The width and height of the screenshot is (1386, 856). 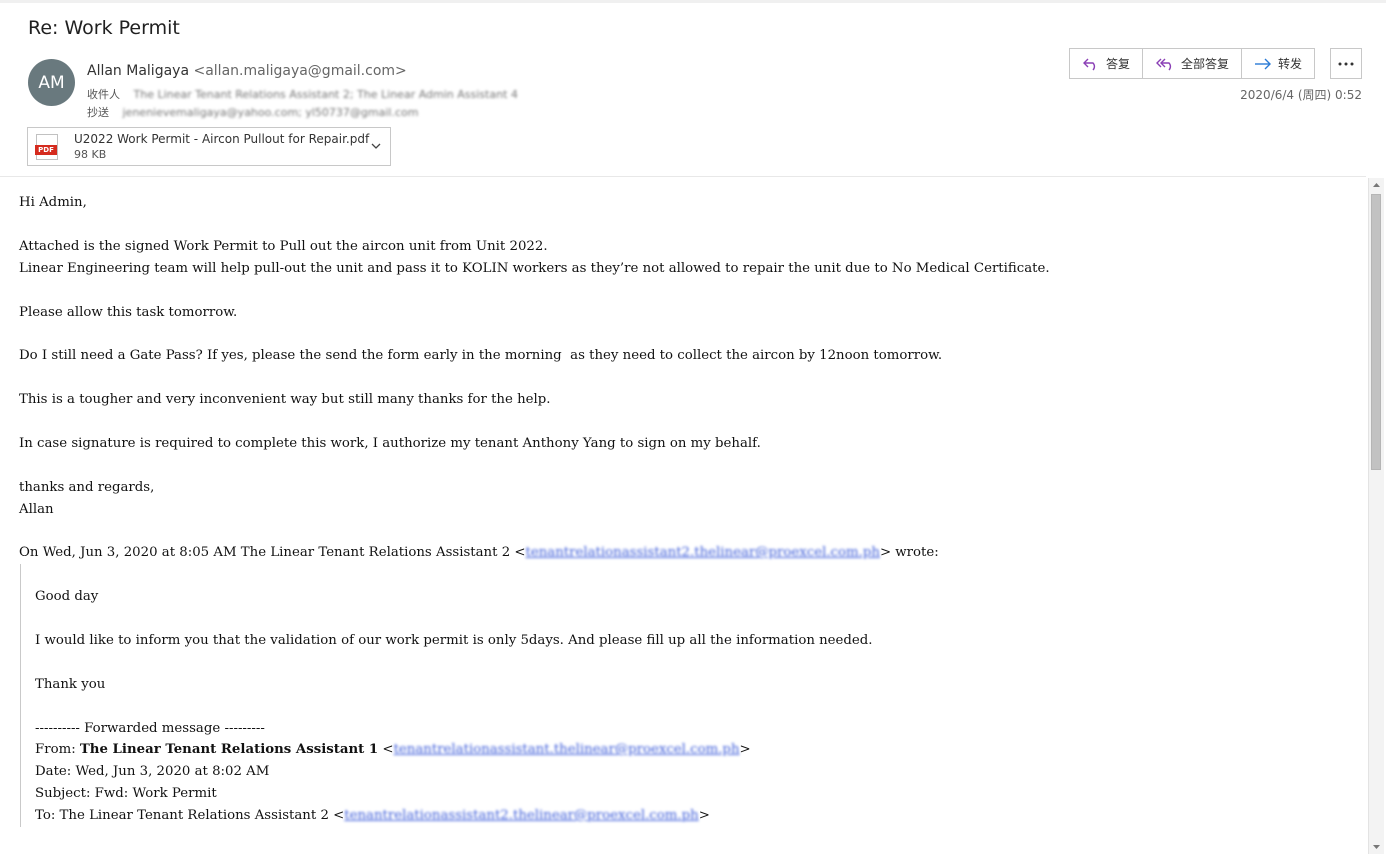 I want to click on forward-button: 转发, so click(x=1278, y=63).